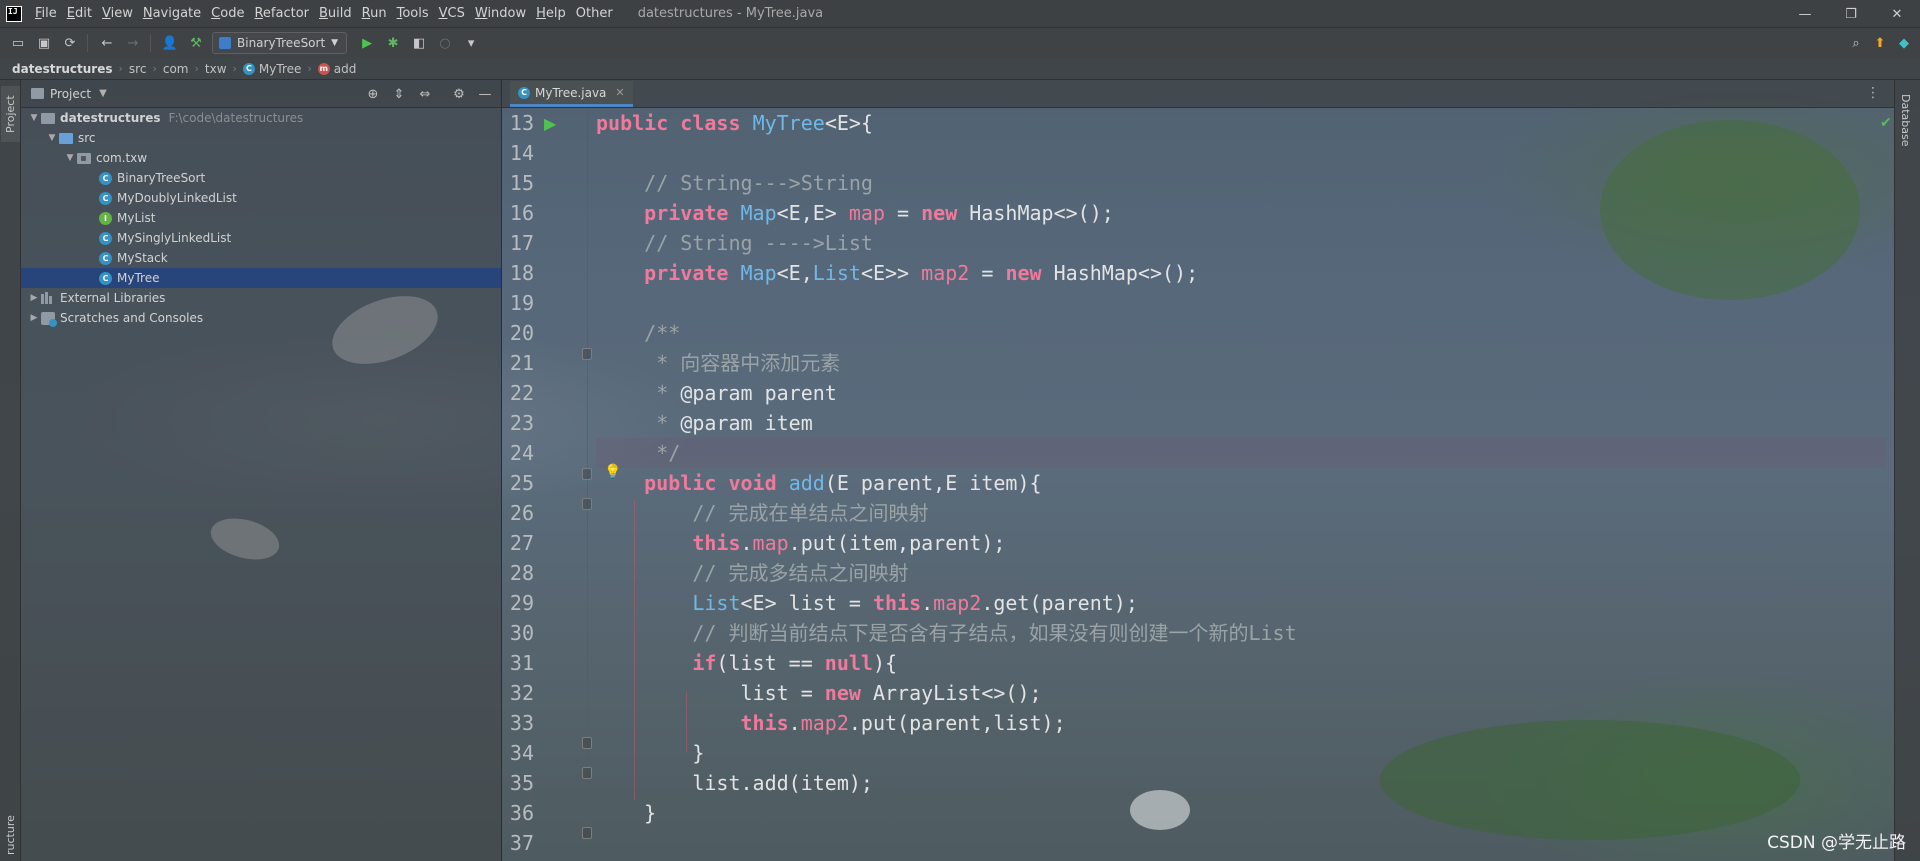  I want to click on tree-item-scratches: ▶ Scratches and Consoles, so click(261, 318).